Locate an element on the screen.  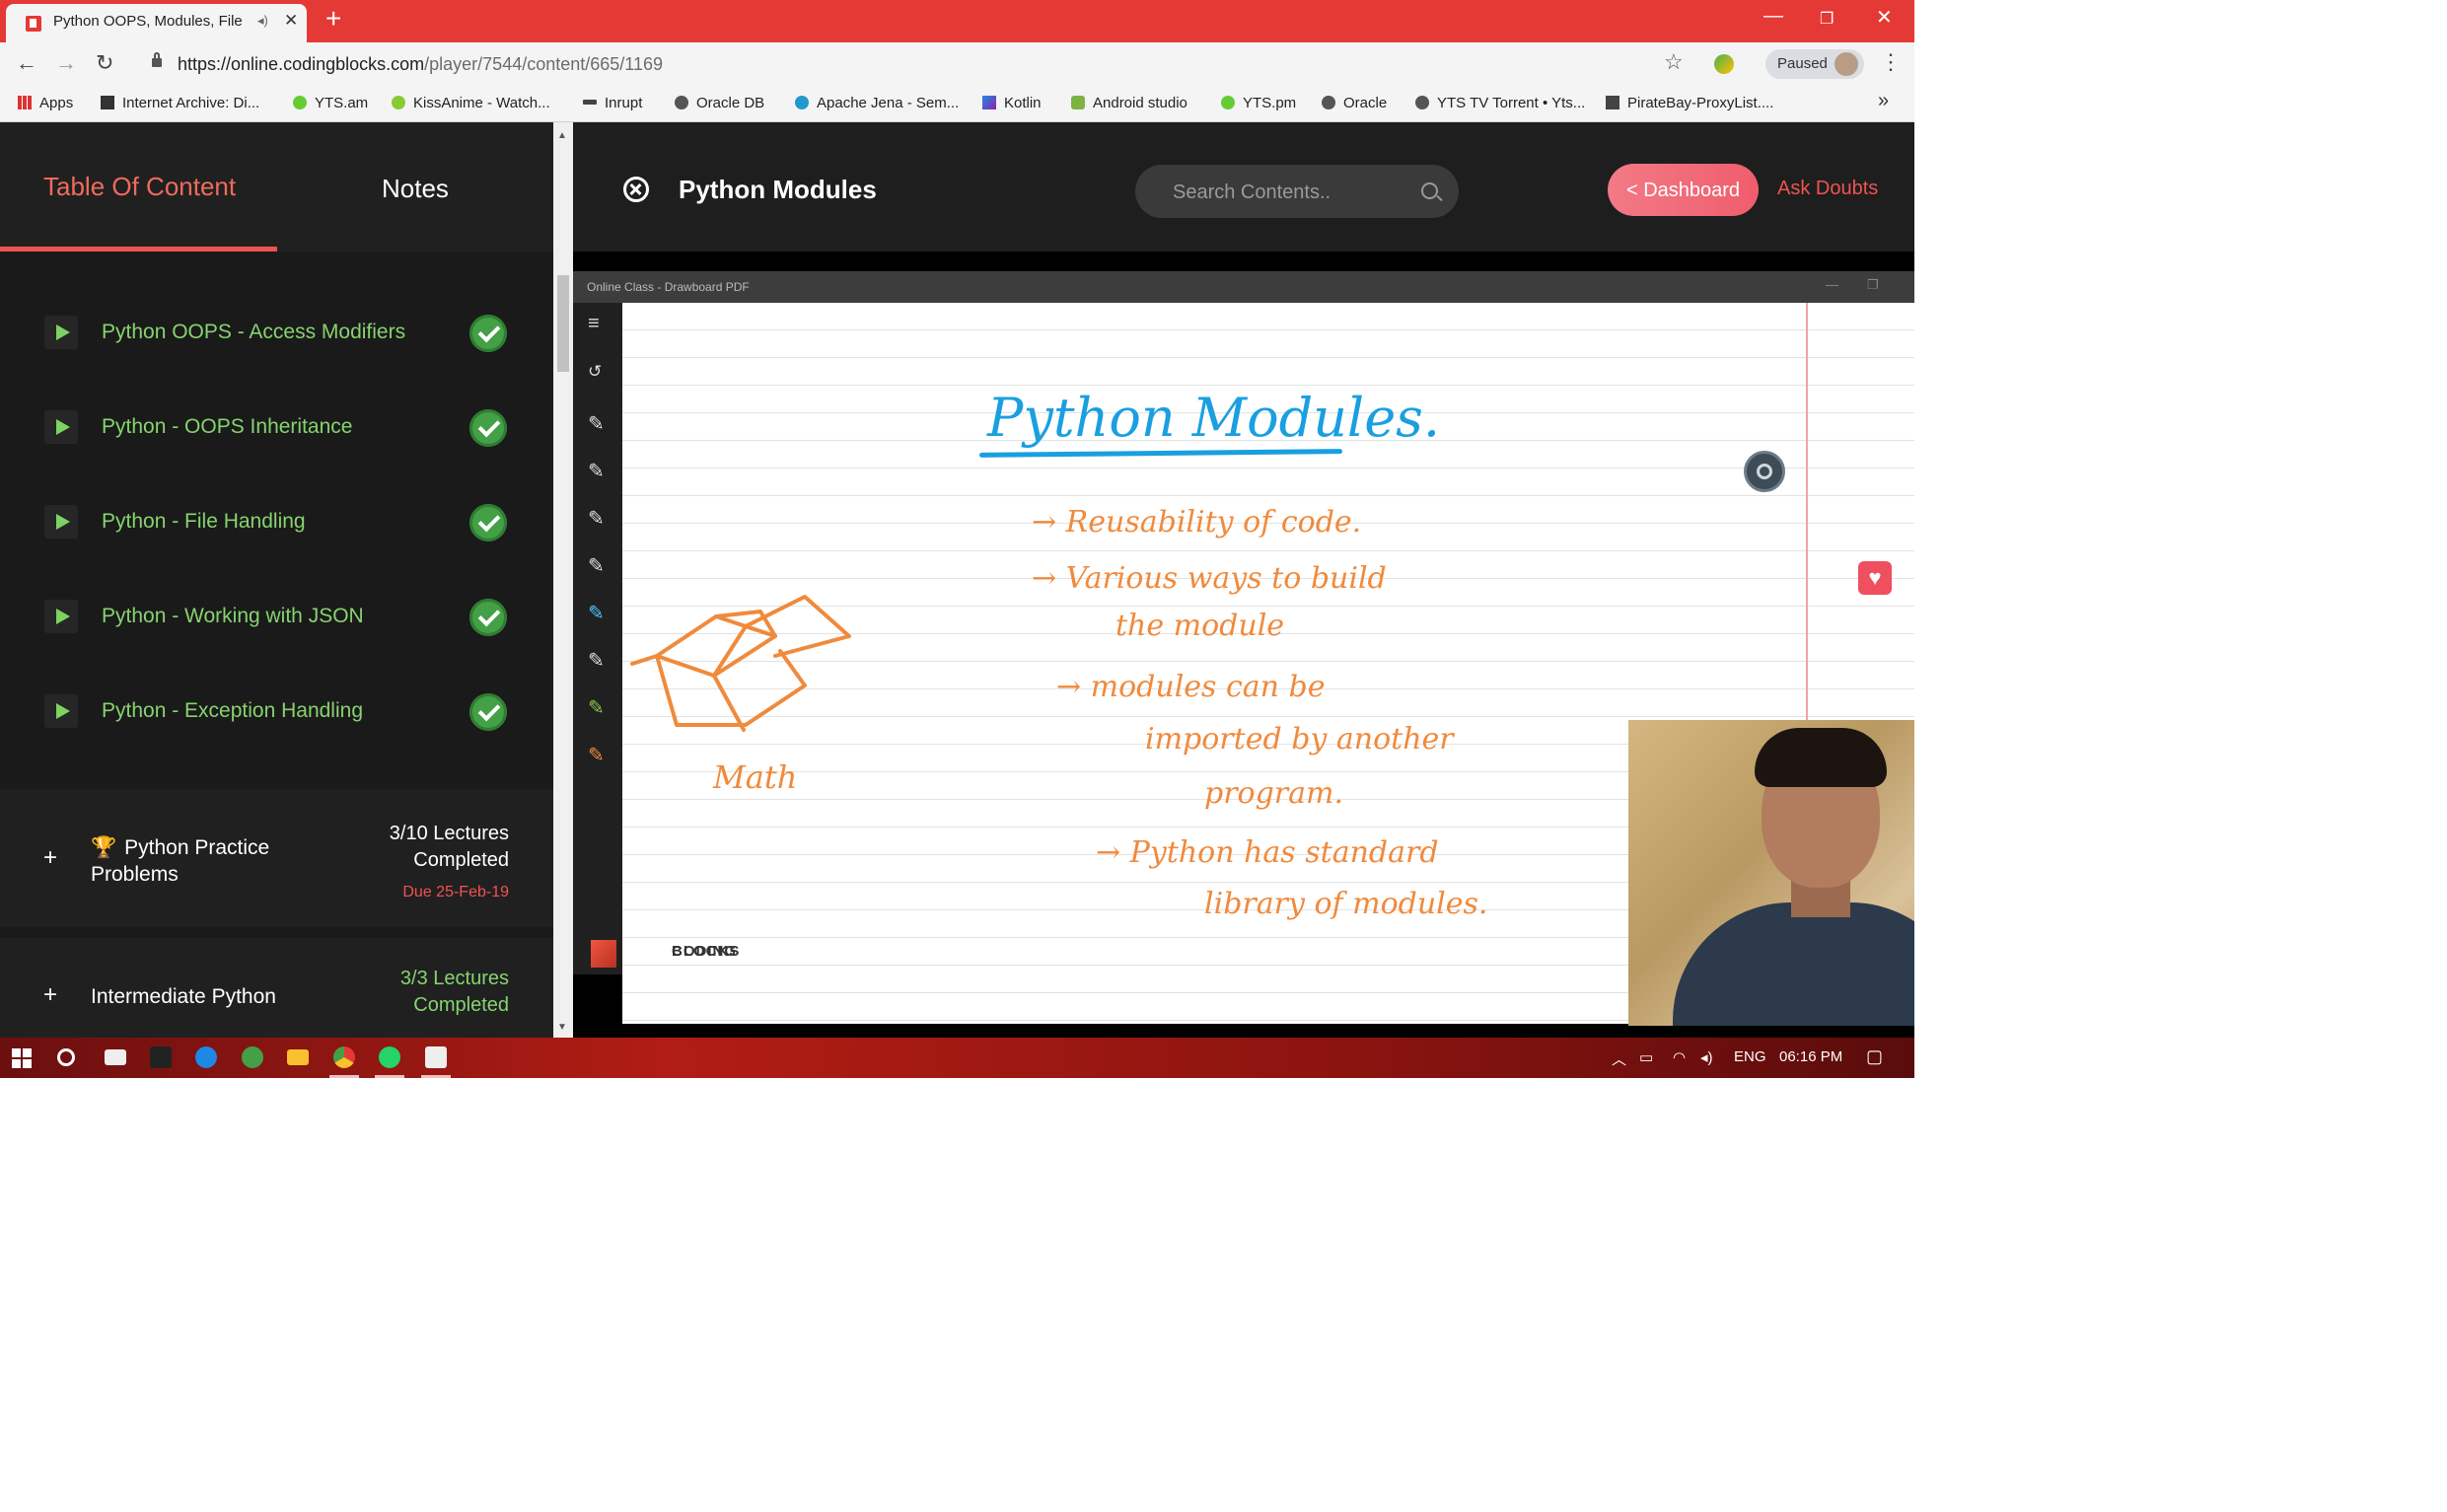
chrome-icon is located at coordinates (344, 1057).